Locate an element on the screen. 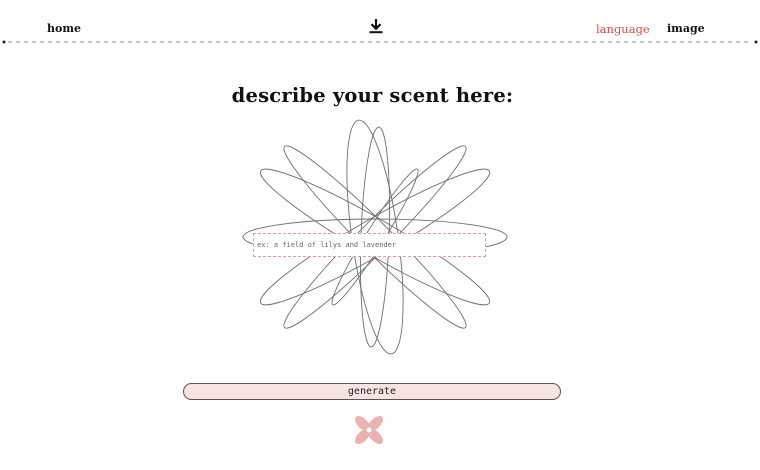 The width and height of the screenshot is (760, 470). nav-home-link: home is located at coordinates (64, 28).